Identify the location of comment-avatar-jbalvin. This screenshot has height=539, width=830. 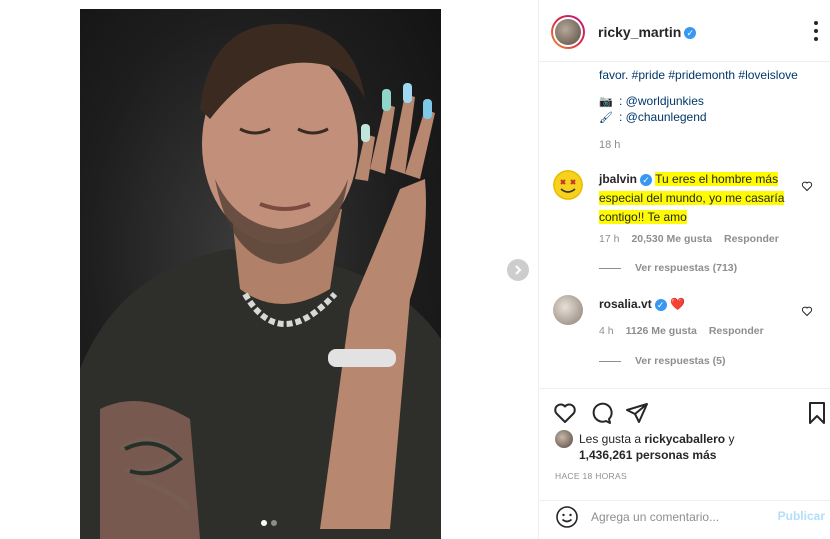
(568, 185).